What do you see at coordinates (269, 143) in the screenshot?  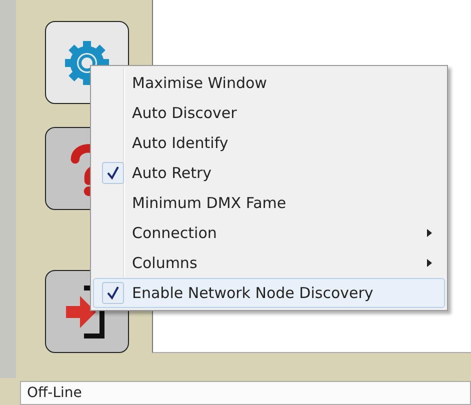 I see `menu-item: Auto Identify` at bounding box center [269, 143].